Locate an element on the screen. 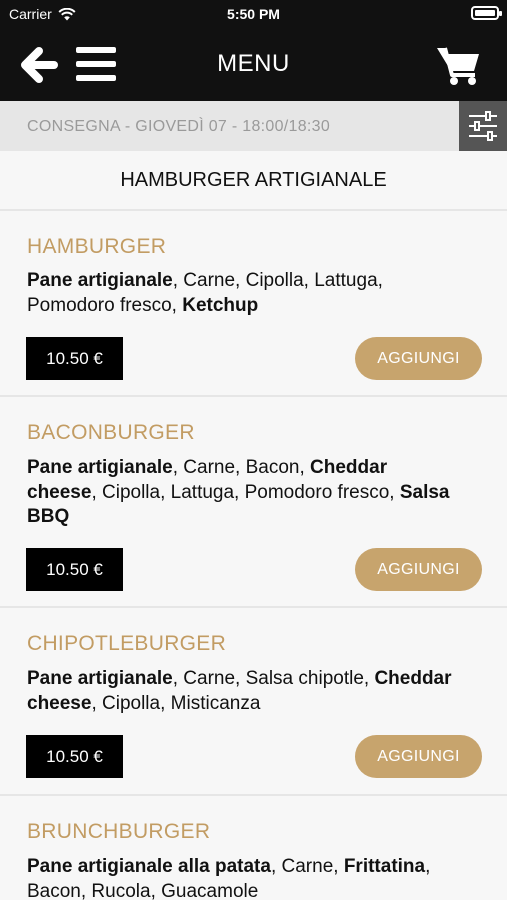 The height and width of the screenshot is (900, 507). ingredient-text: , Carne, Salsa chipotle, is located at coordinates (273, 678).